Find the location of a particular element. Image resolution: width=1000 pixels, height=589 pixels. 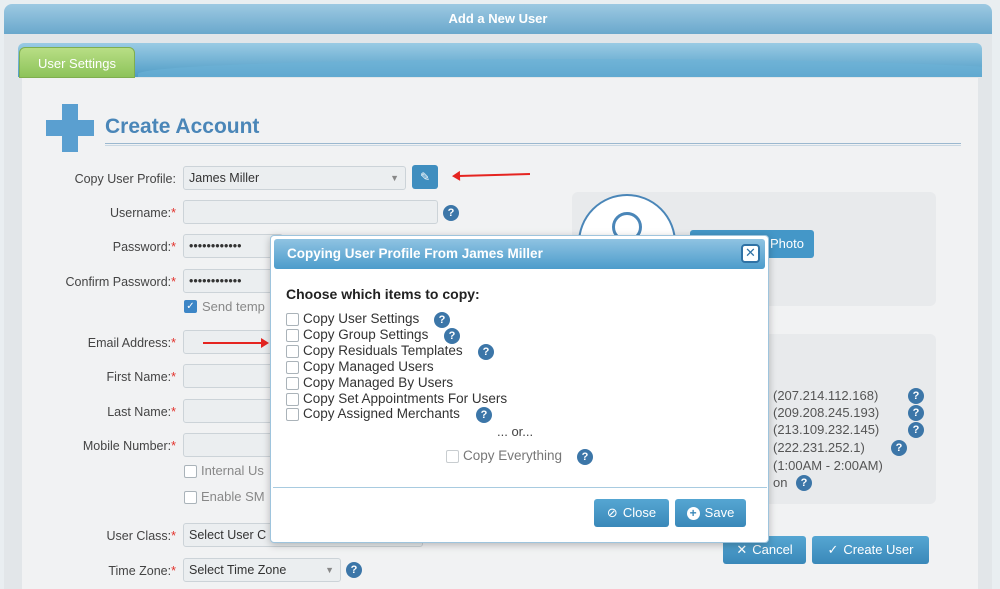

dialog-title: Copying User Profile From James Miller is located at coordinates (519, 254).